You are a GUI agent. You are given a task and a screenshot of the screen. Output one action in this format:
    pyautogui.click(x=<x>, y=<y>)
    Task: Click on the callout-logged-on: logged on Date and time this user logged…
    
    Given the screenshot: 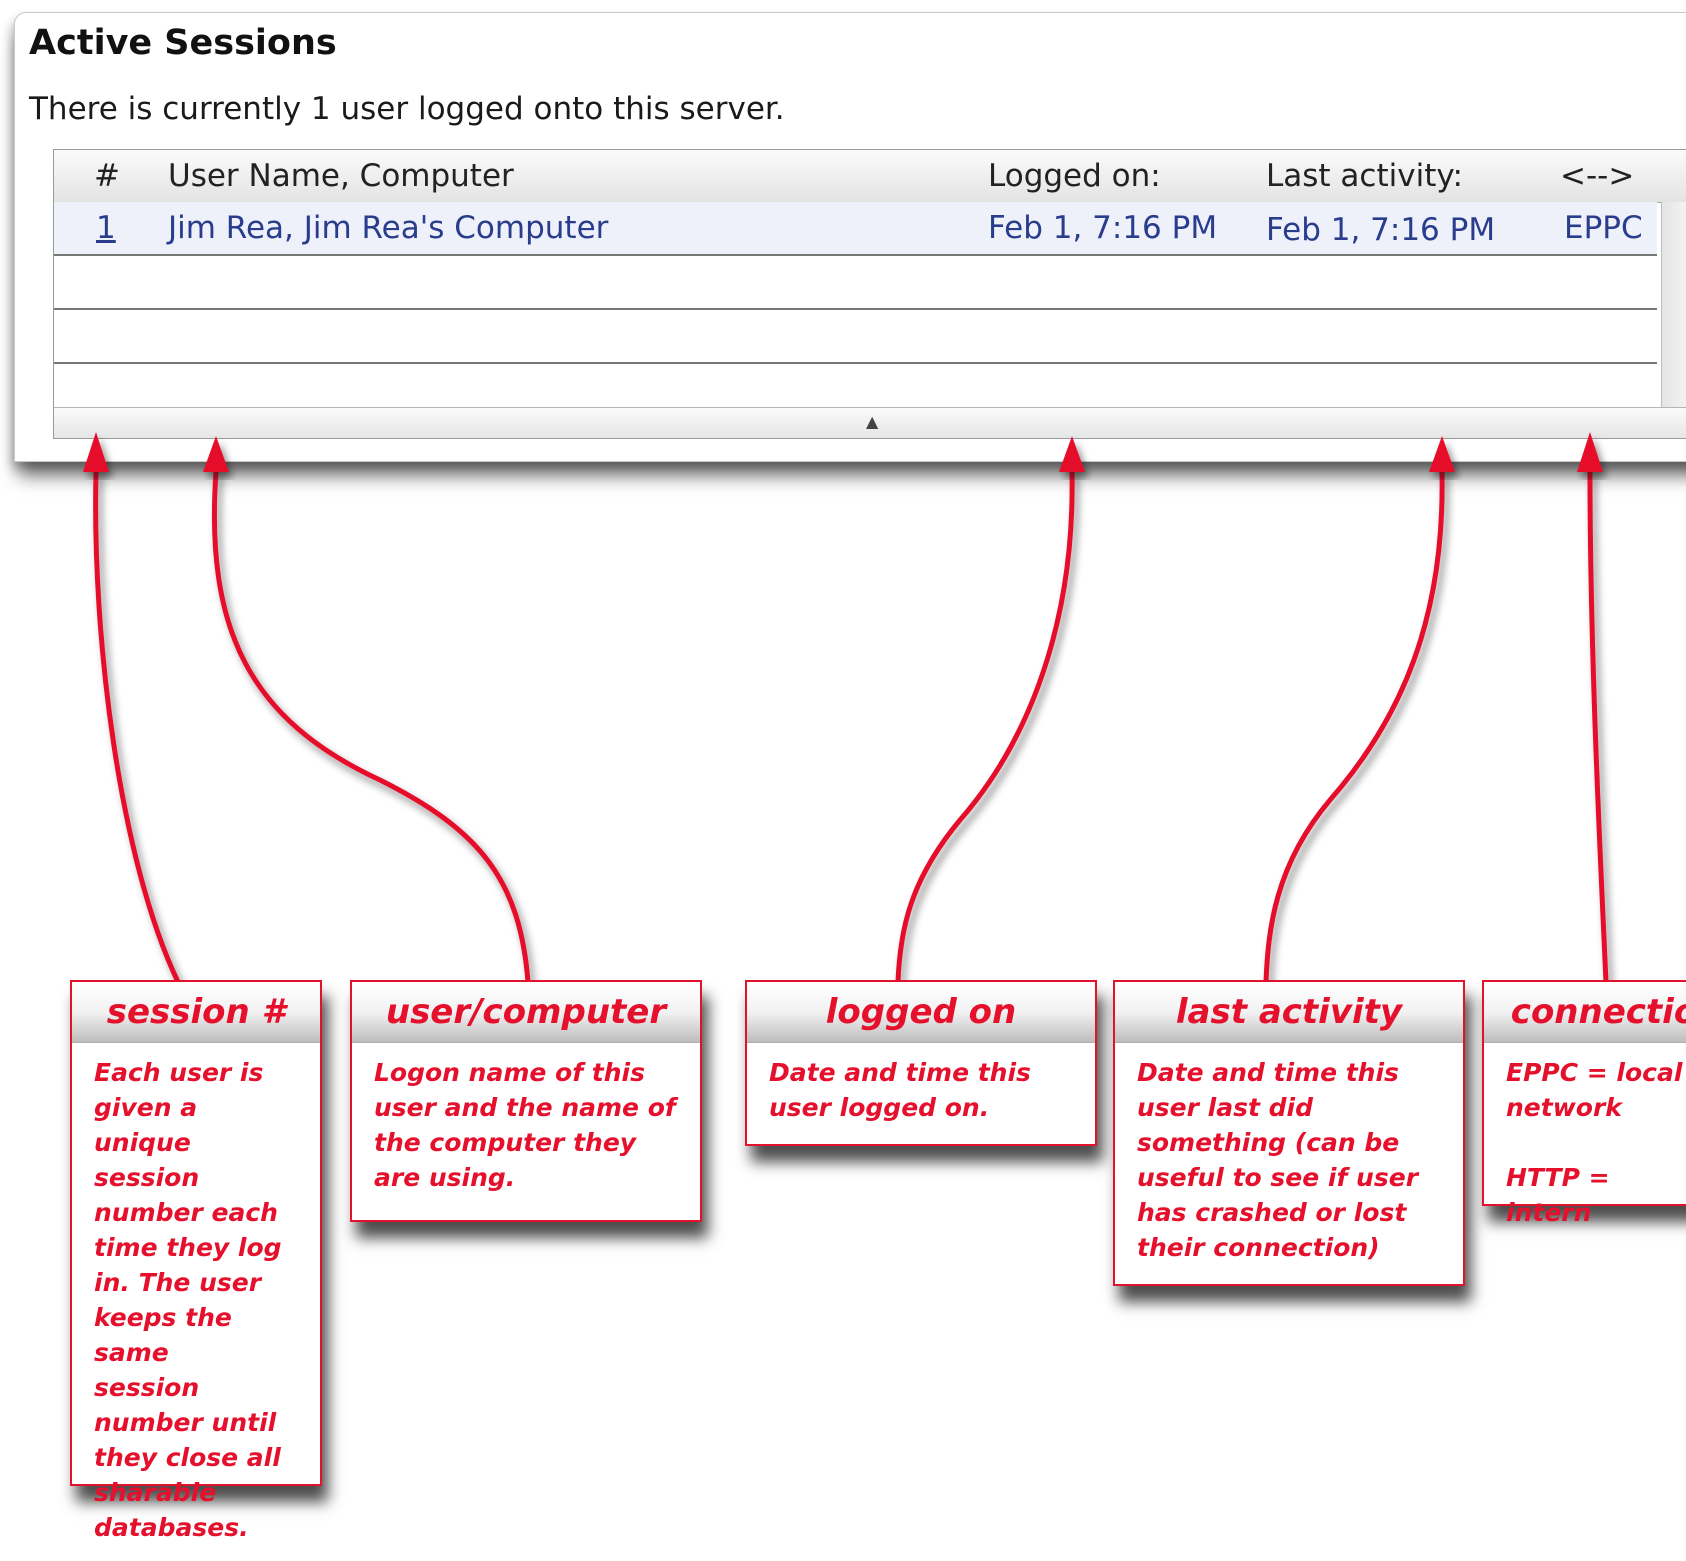 What is the action you would take?
    pyautogui.click(x=921, y=1063)
    